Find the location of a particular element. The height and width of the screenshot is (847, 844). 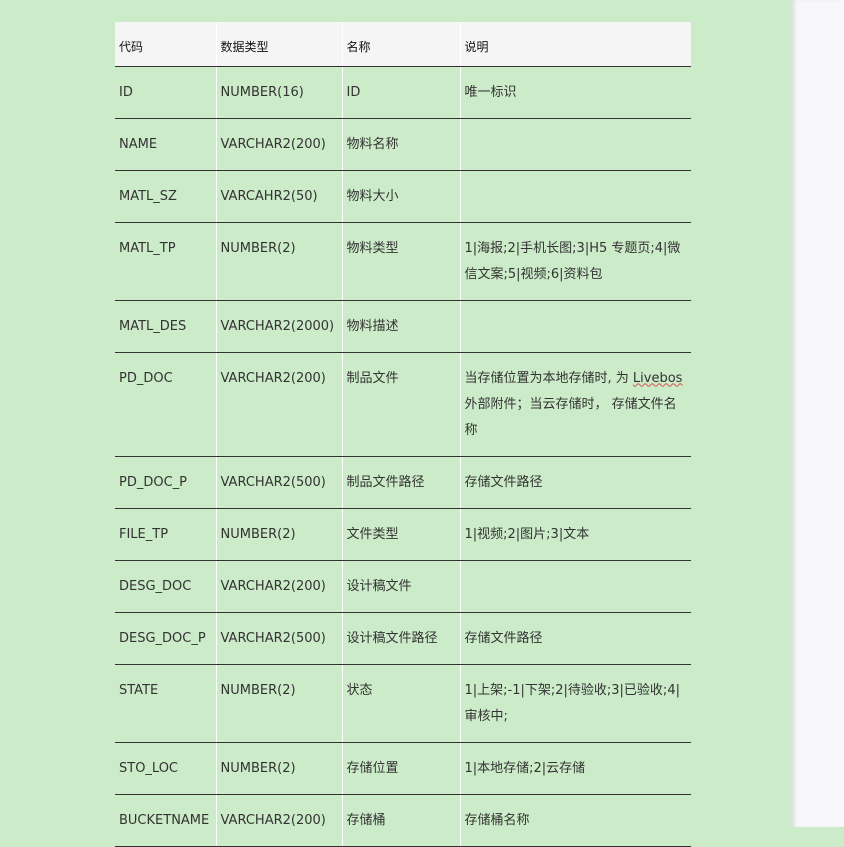

cell-code: NAME is located at coordinates (165, 144).